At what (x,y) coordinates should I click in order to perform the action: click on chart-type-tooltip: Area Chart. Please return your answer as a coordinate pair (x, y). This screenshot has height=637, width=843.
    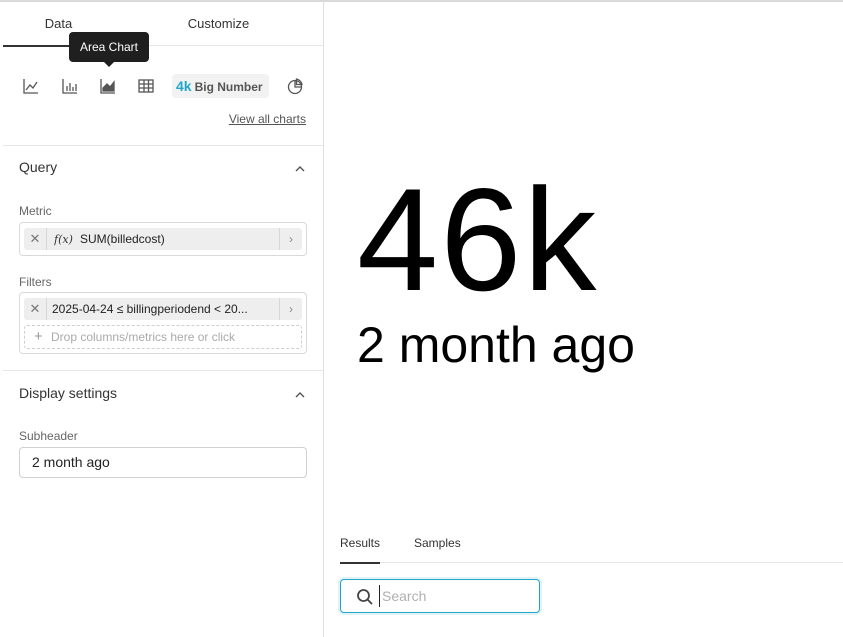
    Looking at the image, I should click on (109, 49).